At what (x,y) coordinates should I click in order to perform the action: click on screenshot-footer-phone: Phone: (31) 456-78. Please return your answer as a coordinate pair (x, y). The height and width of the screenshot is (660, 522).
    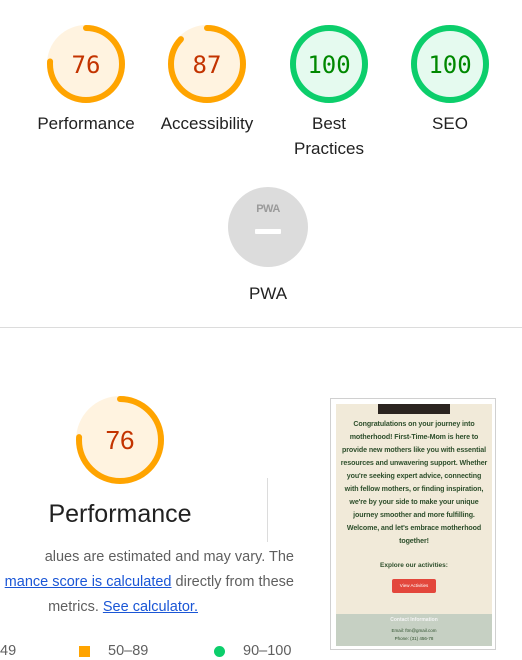
    Looking at the image, I should click on (414, 638).